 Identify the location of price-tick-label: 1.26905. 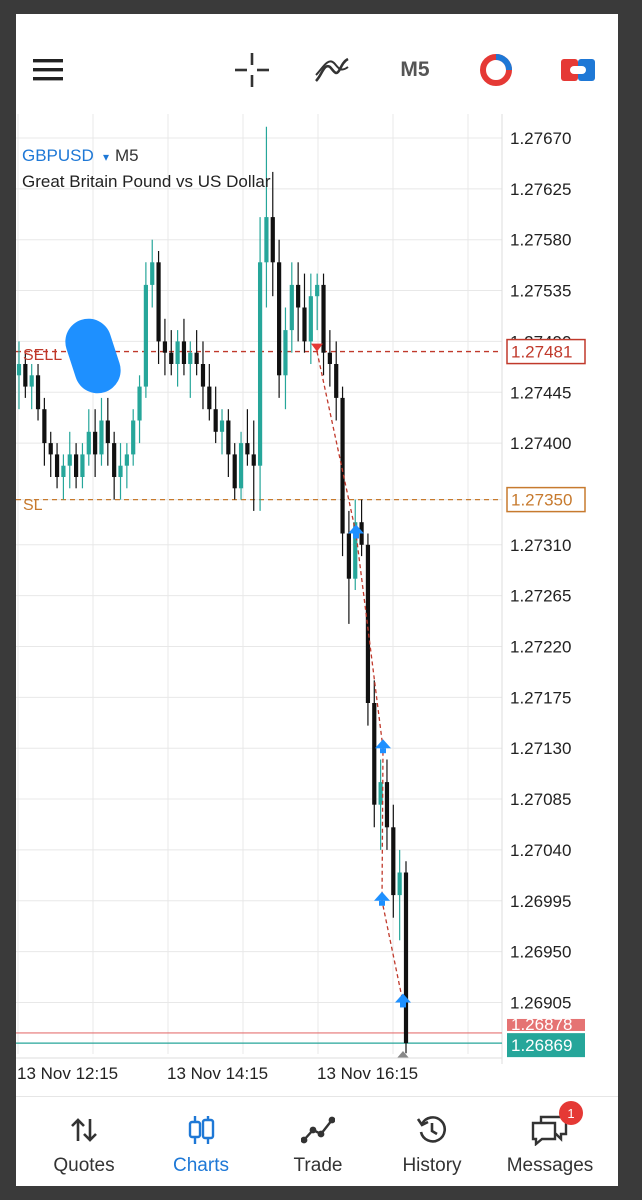
(540, 1002).